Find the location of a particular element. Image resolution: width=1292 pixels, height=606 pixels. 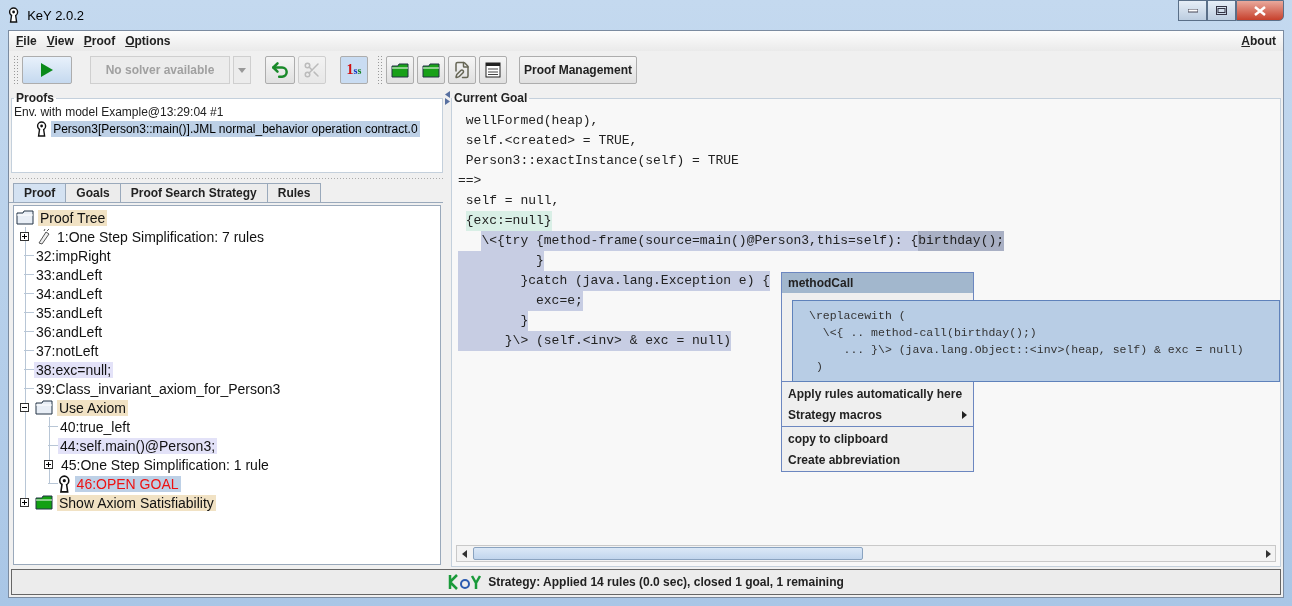

close-button is located at coordinates (1260, 10).